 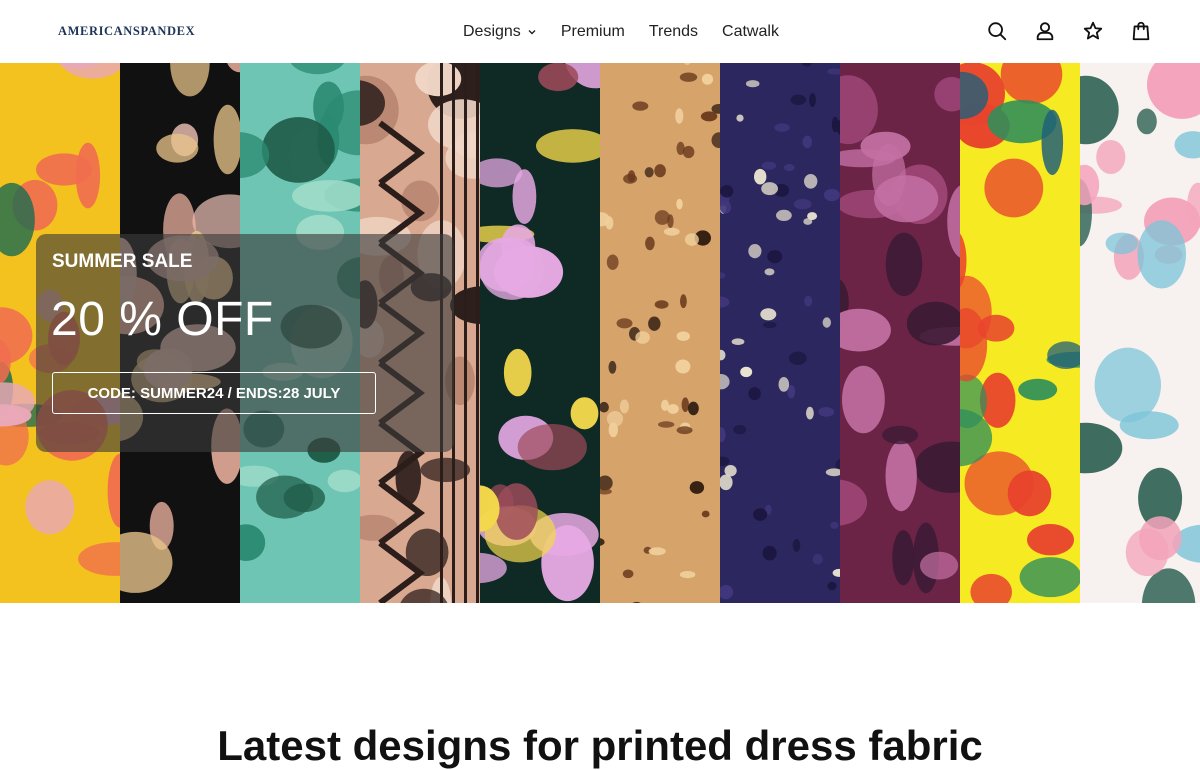 I want to click on promo-eyebrow: SUMMER SALE, so click(x=122, y=262).